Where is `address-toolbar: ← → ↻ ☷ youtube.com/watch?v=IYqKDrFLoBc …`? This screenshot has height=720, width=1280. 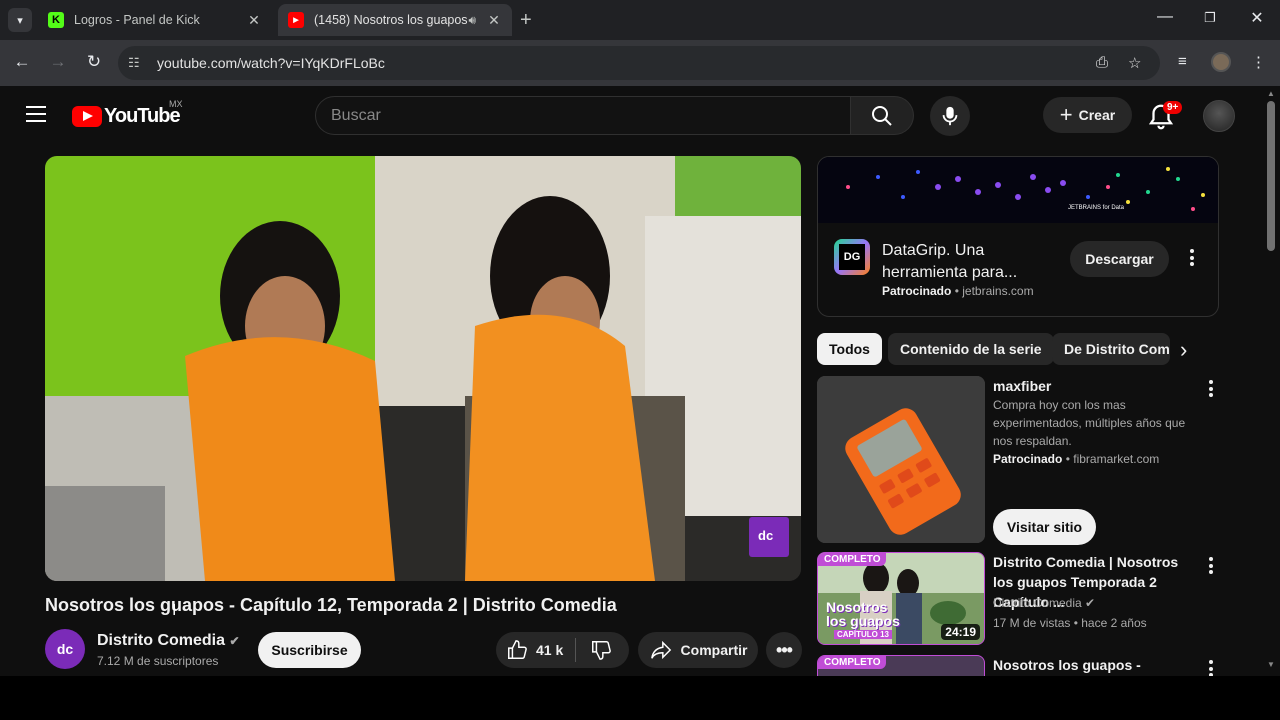
address-toolbar: ← → ↻ ☷ youtube.com/watch?v=IYqKDrFLoBc … is located at coordinates (640, 63).